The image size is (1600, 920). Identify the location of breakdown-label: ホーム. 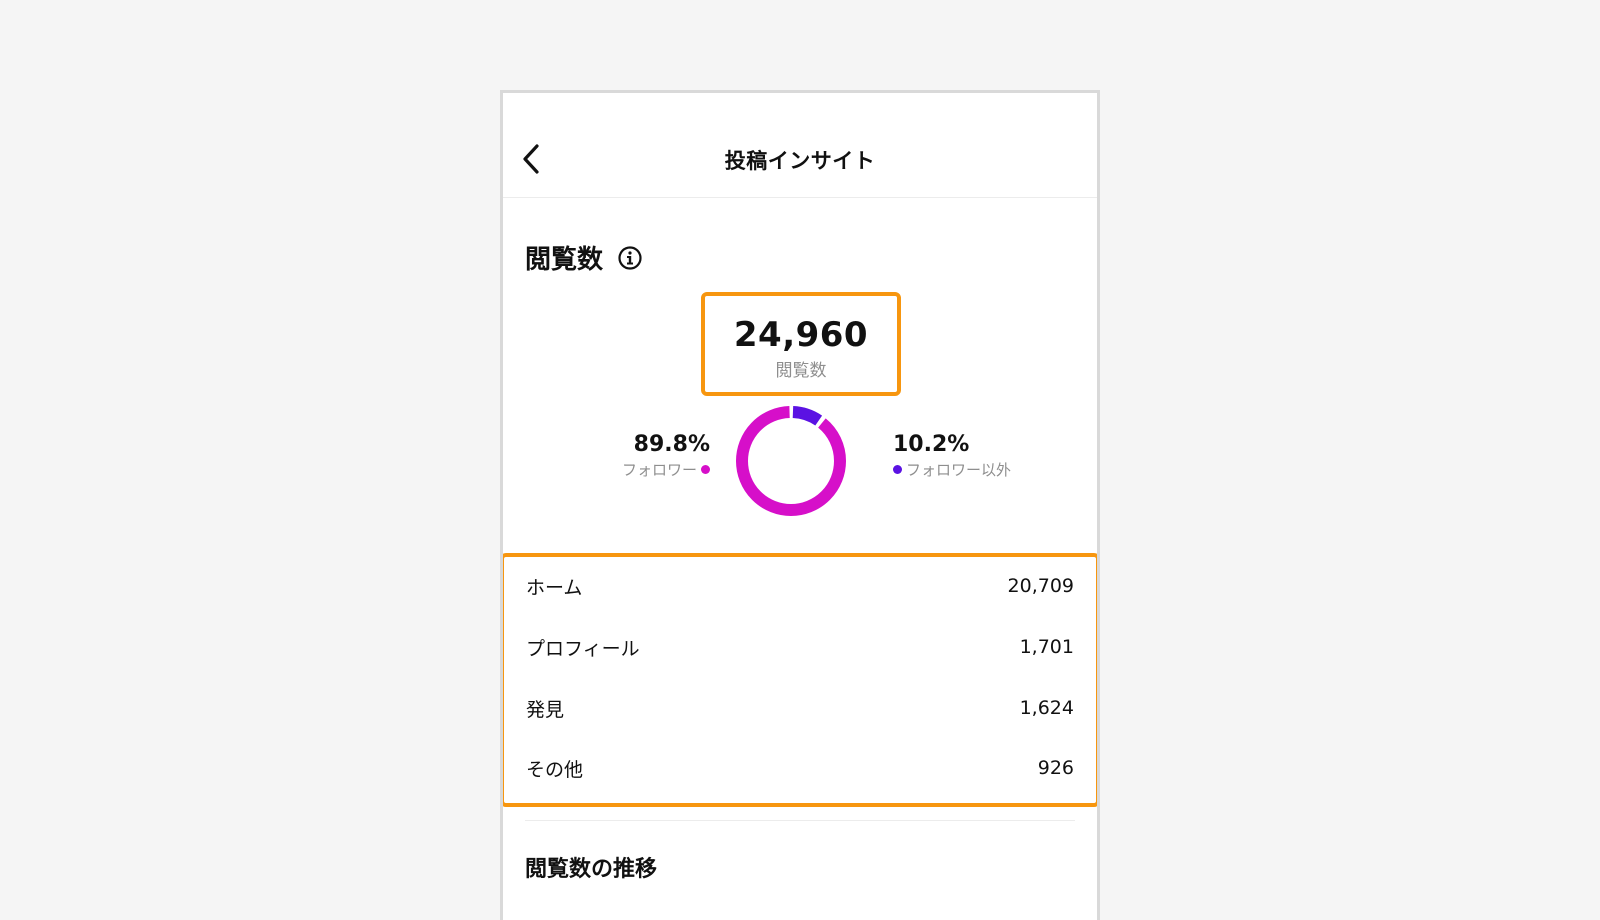
(554, 587).